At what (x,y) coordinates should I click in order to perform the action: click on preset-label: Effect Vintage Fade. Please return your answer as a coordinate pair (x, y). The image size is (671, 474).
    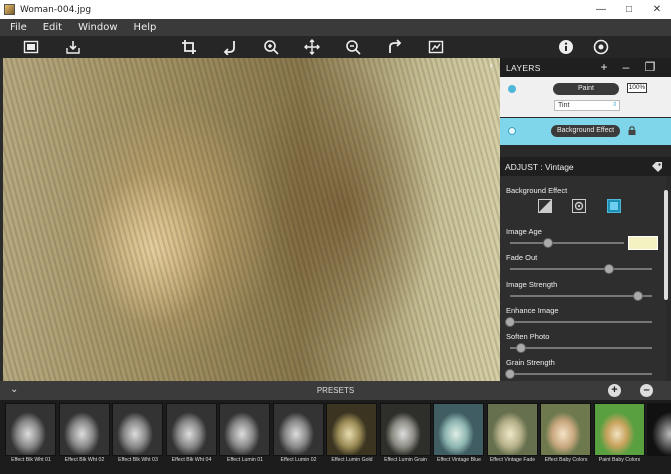
    Looking at the image, I should click on (512, 460).